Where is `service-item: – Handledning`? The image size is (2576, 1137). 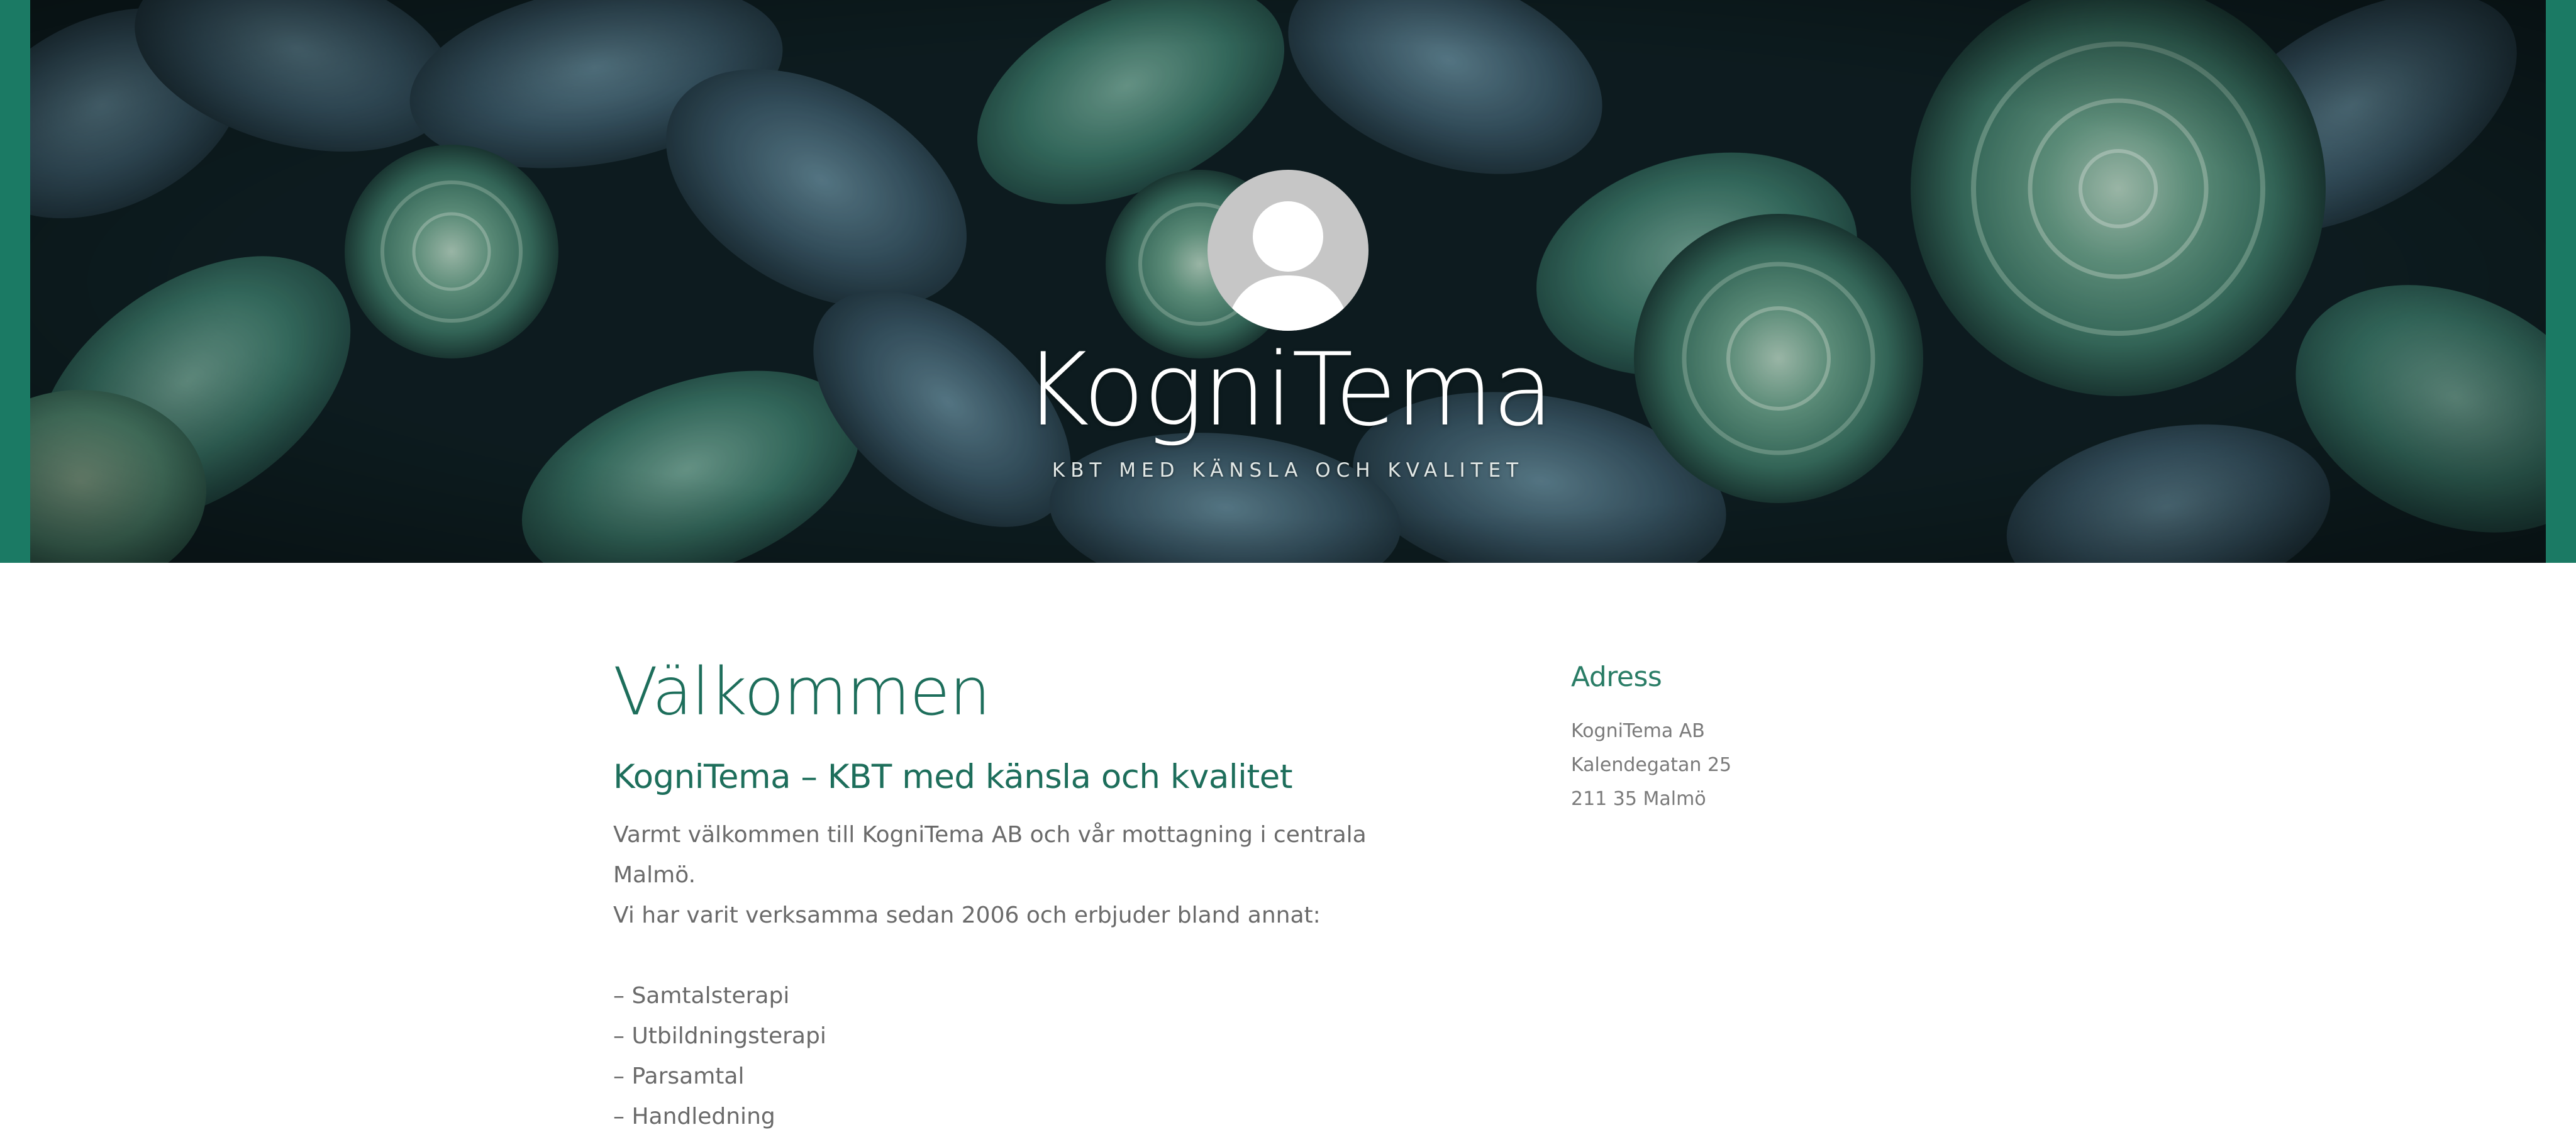 service-item: – Handledning is located at coordinates (694, 1116).